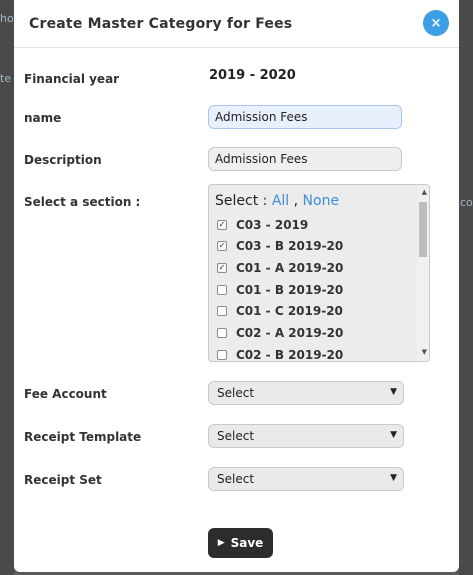 Image resolution: width=473 pixels, height=575 pixels. Describe the element at coordinates (306, 393) in the screenshot. I see `fee-account-select: Select ▼` at that location.